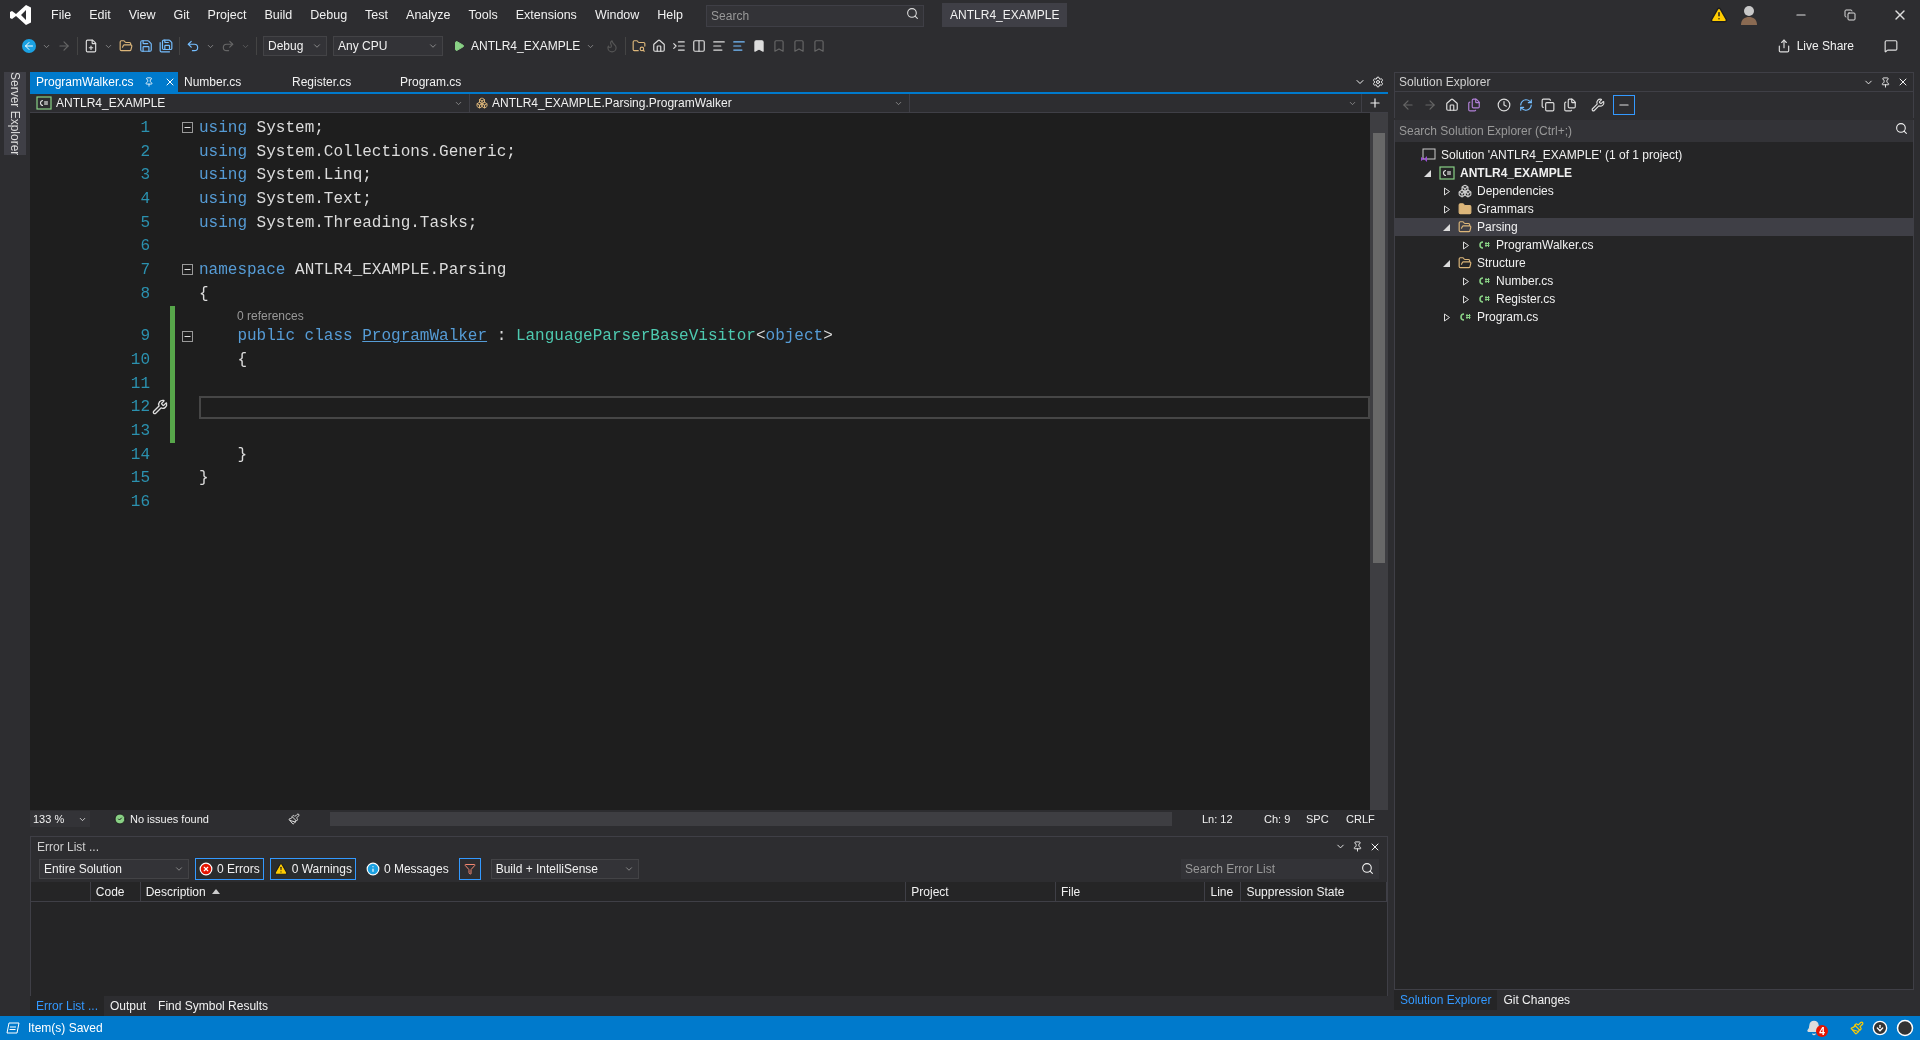  What do you see at coordinates (1526, 105) in the screenshot?
I see `refresh-icon` at bounding box center [1526, 105].